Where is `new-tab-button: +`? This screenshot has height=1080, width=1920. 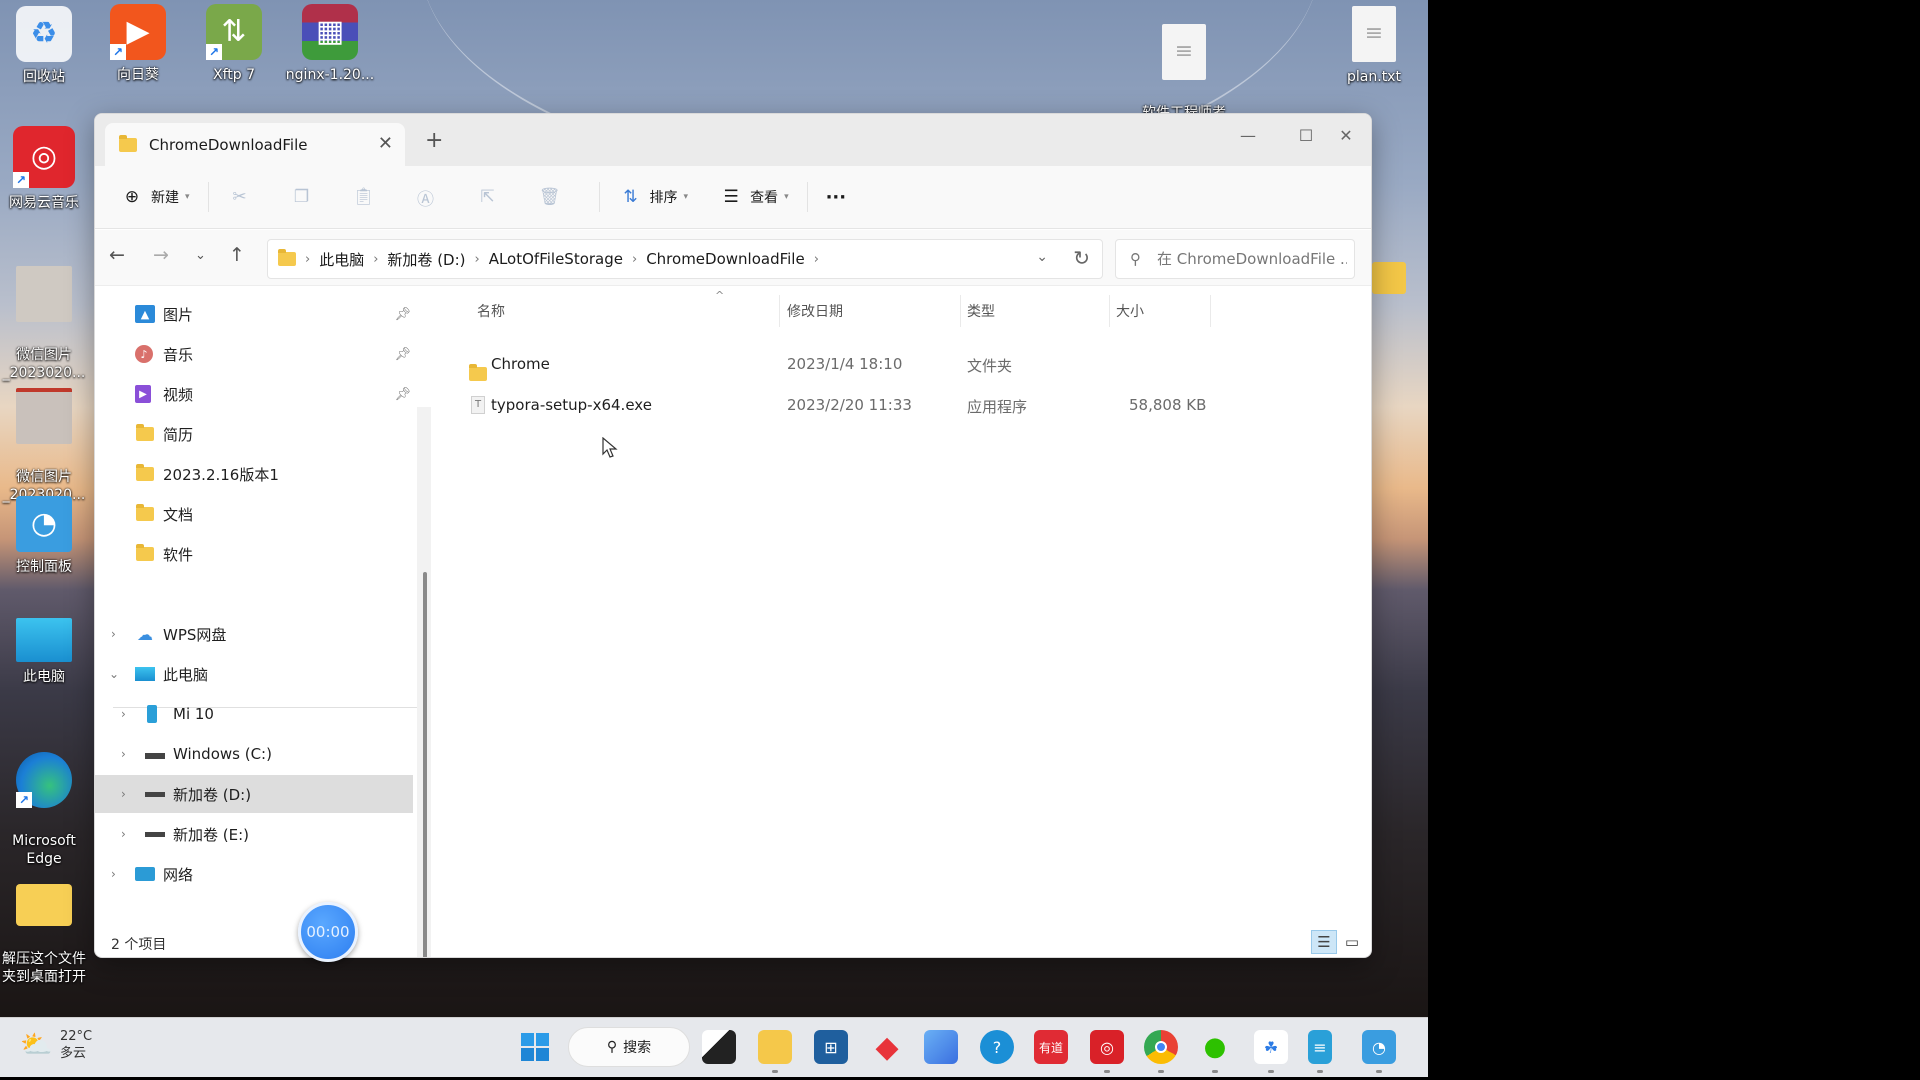 new-tab-button: + is located at coordinates (434, 140).